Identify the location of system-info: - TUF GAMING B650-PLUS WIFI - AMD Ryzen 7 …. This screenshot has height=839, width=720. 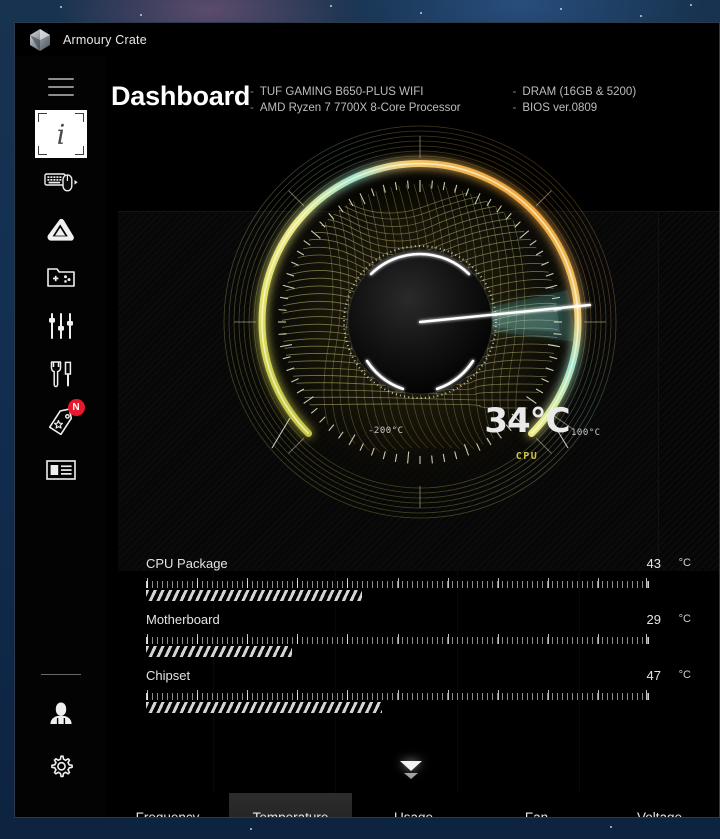
(443, 100).